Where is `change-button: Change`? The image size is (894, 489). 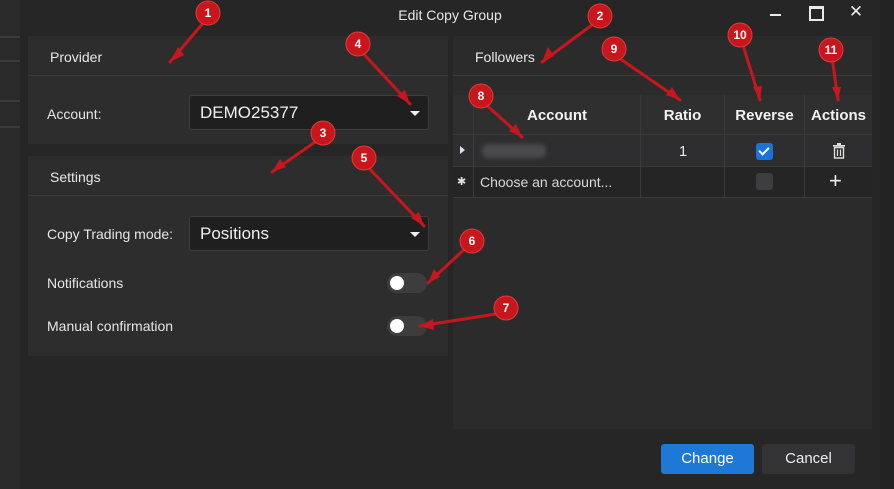 change-button: Change is located at coordinates (707, 459).